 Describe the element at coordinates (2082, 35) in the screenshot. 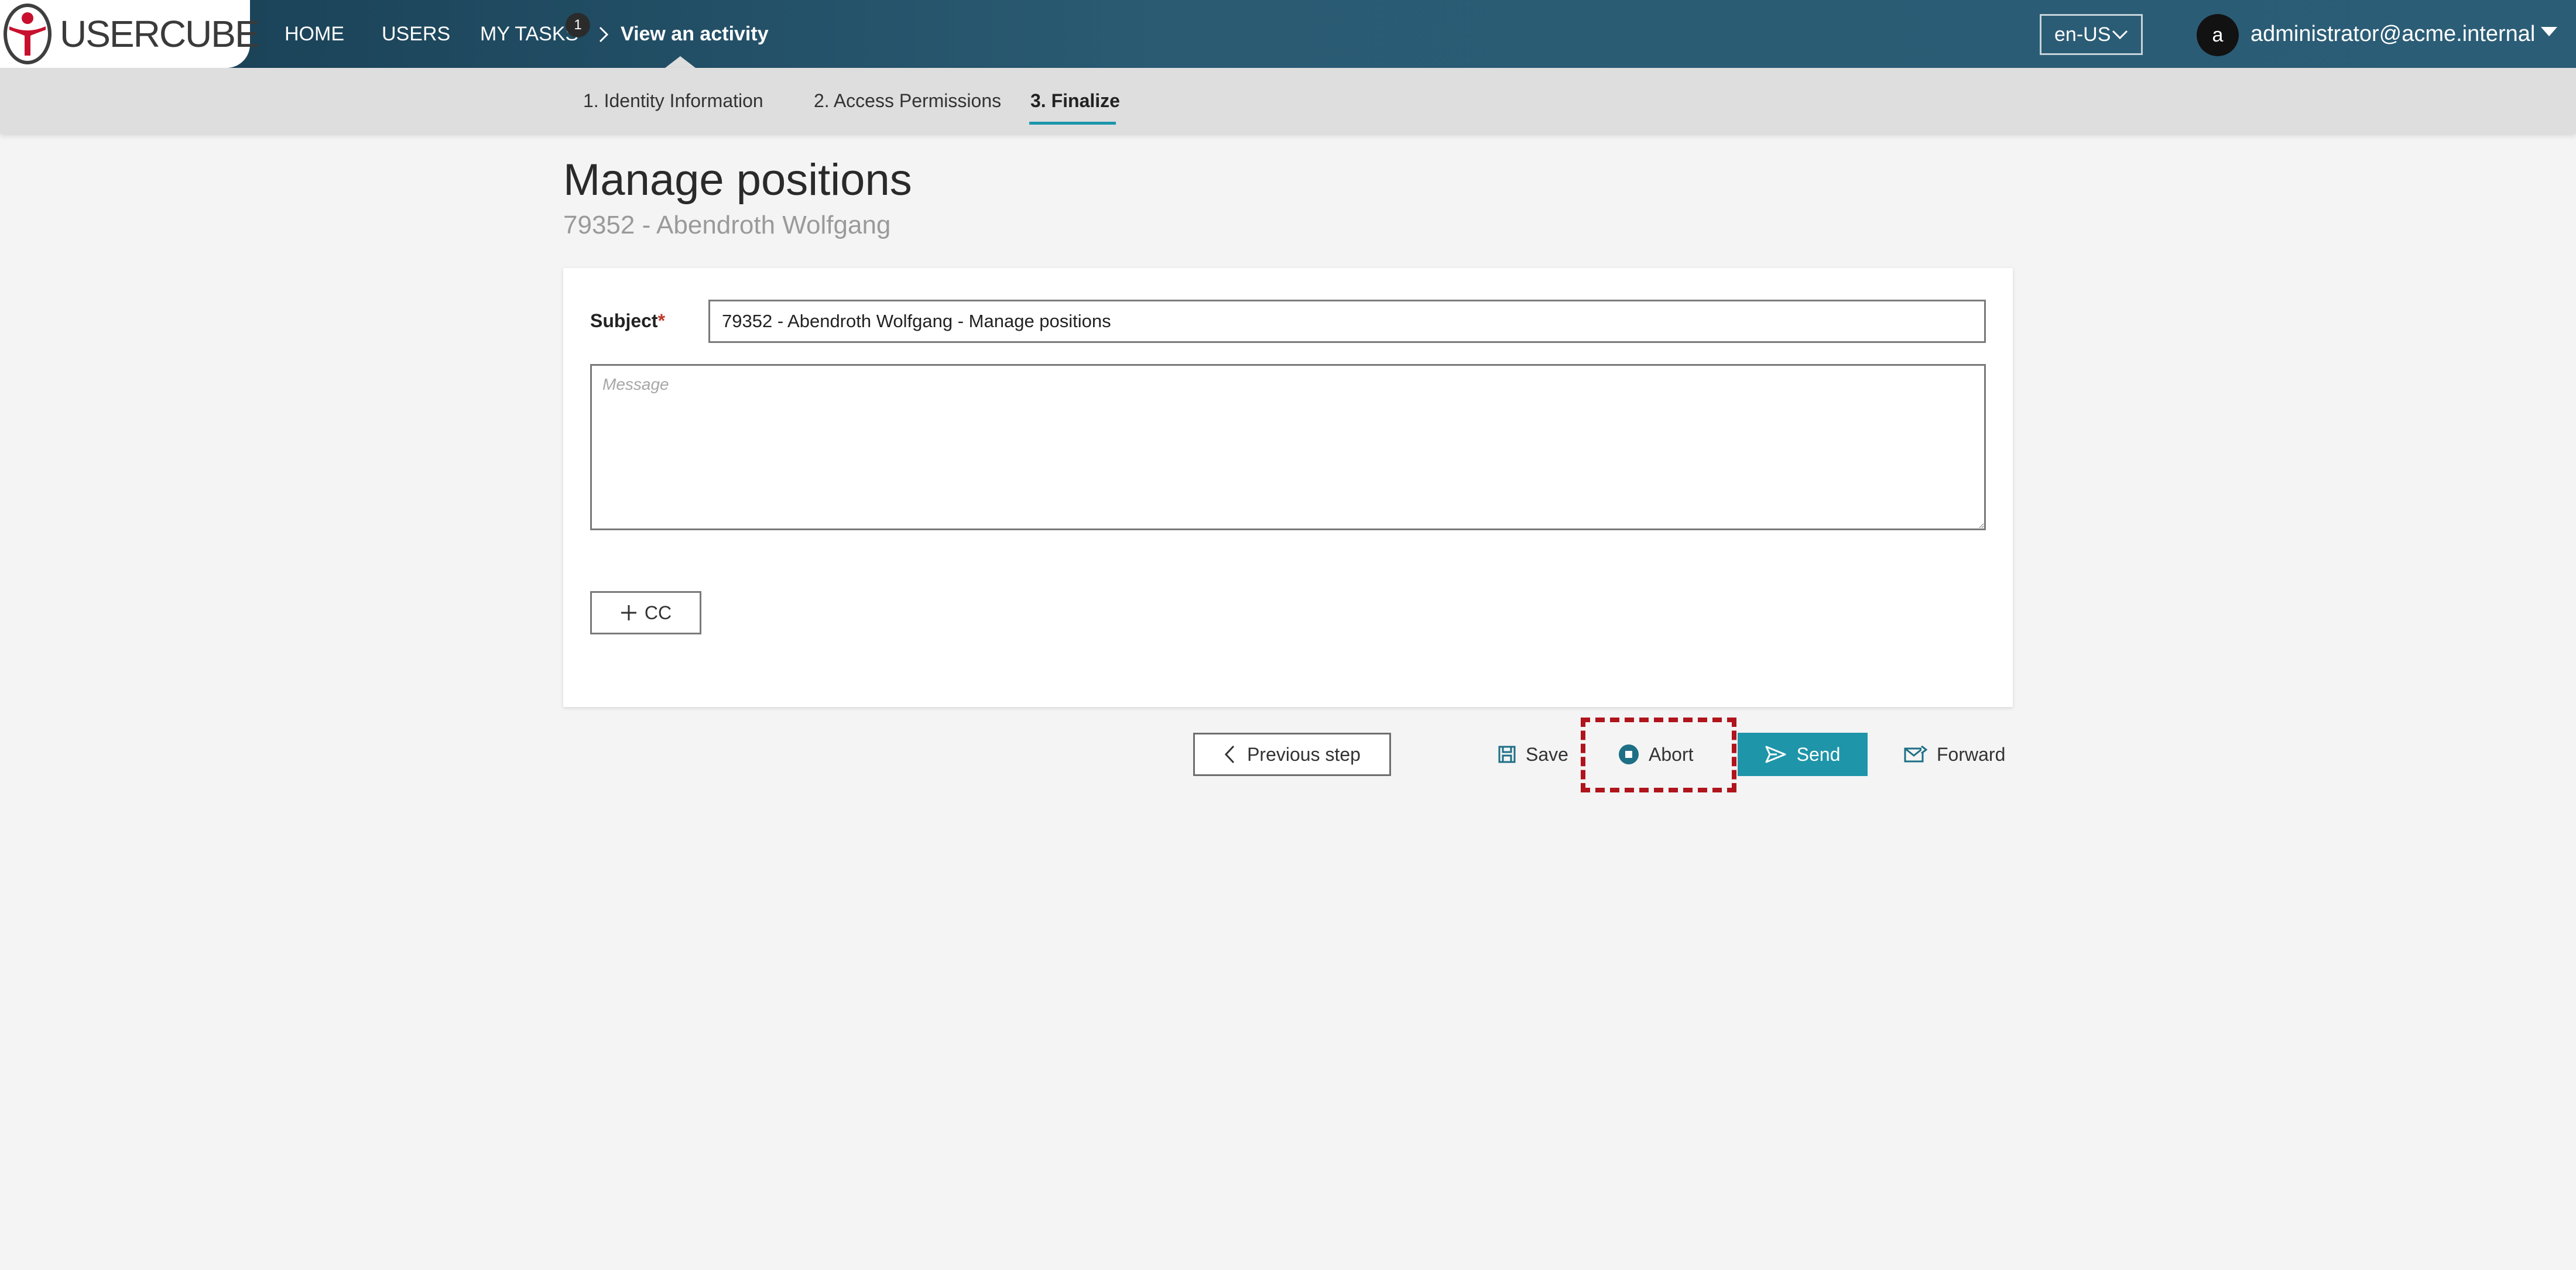

I see `language-value: en-US` at that location.